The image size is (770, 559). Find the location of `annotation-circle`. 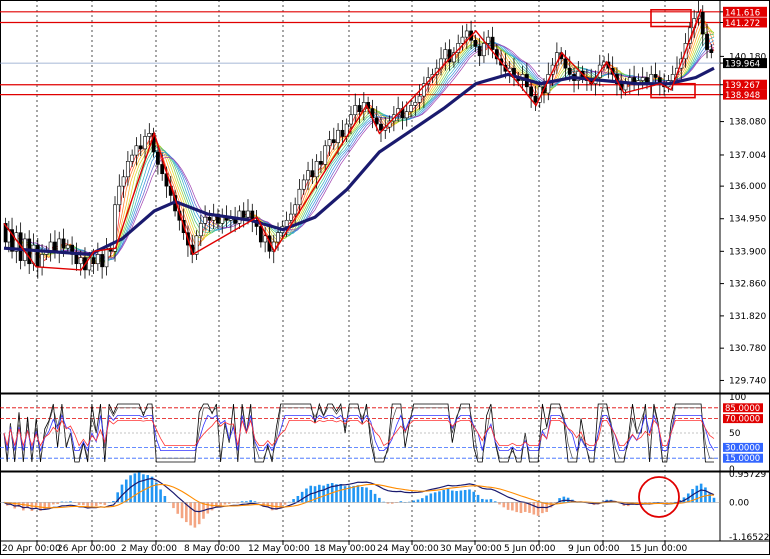

annotation-circle is located at coordinates (659, 497).